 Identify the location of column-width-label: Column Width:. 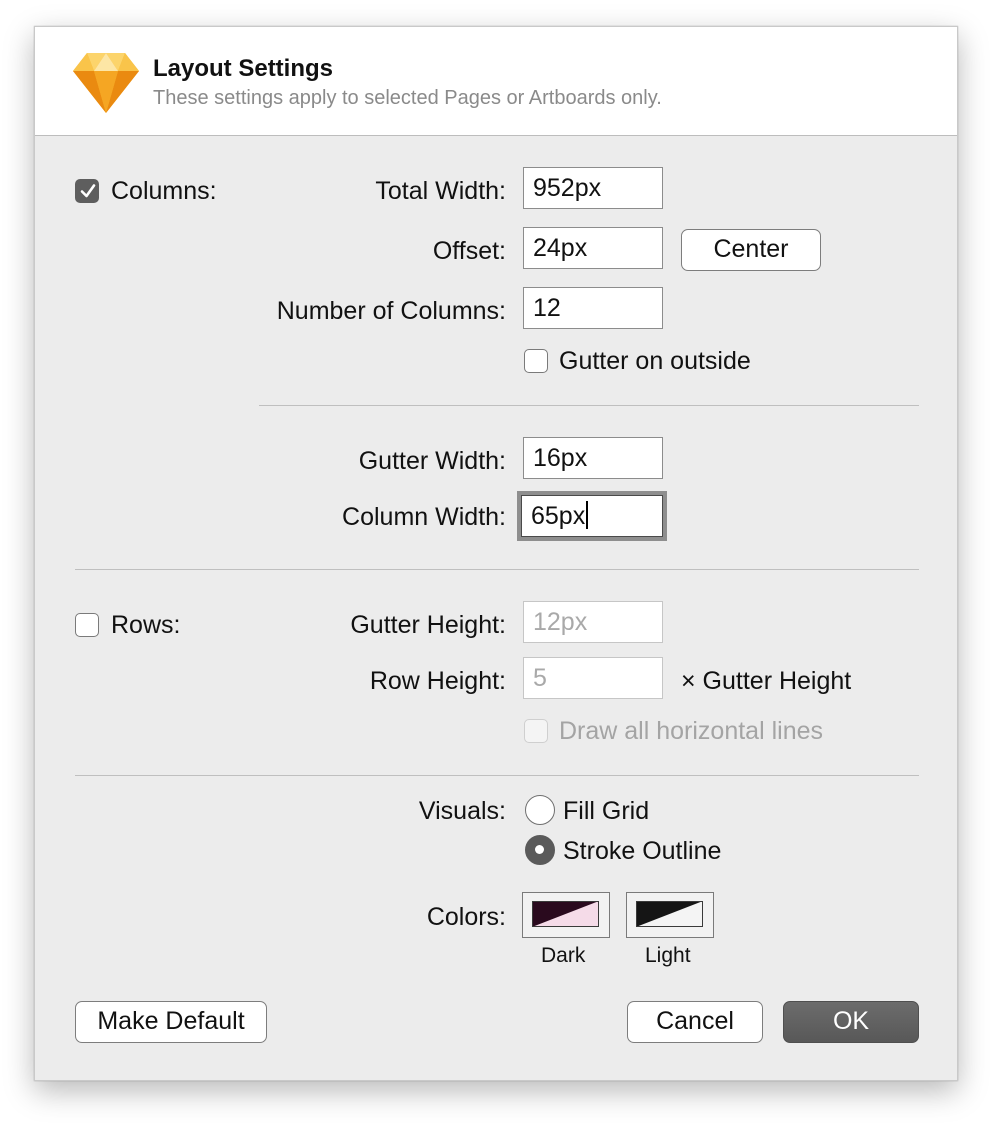
(424, 517).